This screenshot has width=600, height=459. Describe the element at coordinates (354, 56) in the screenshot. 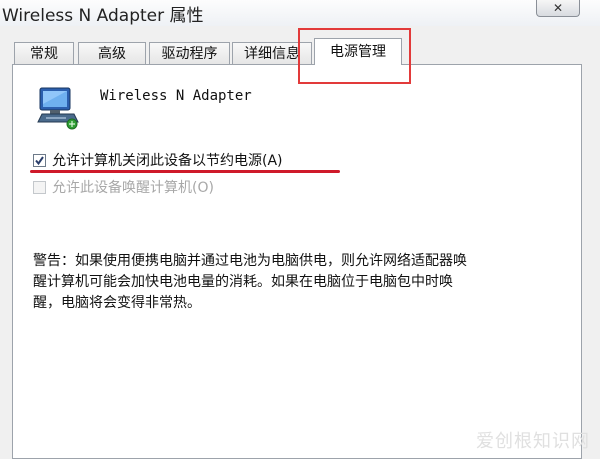

I see `highlight-box` at that location.